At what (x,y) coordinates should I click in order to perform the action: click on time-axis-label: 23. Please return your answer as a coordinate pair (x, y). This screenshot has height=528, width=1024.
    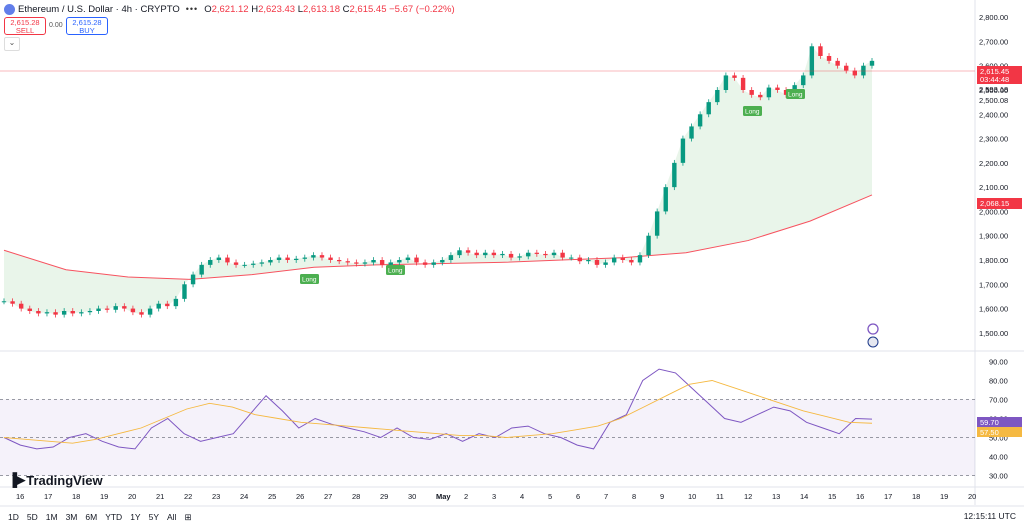
    Looking at the image, I should click on (216, 496).